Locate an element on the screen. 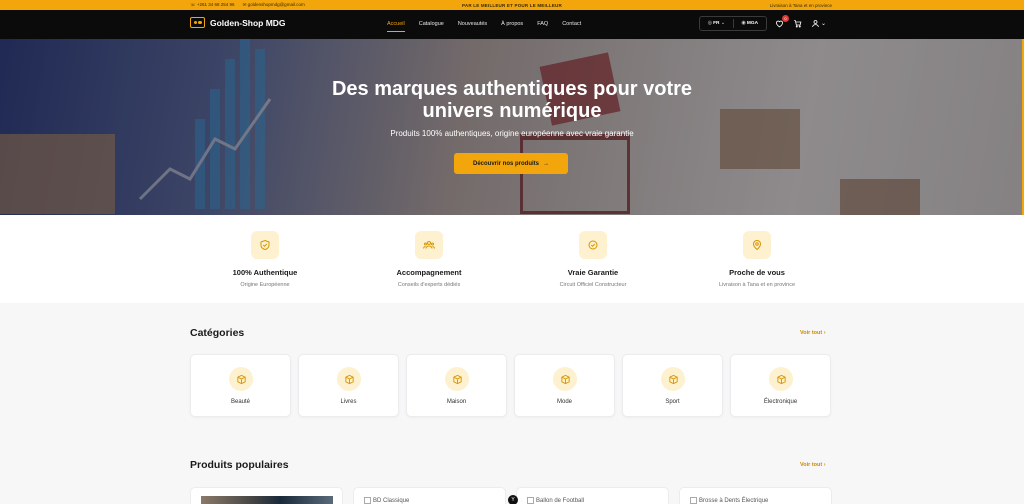  feature-title: Proche de vous is located at coordinates (757, 272).